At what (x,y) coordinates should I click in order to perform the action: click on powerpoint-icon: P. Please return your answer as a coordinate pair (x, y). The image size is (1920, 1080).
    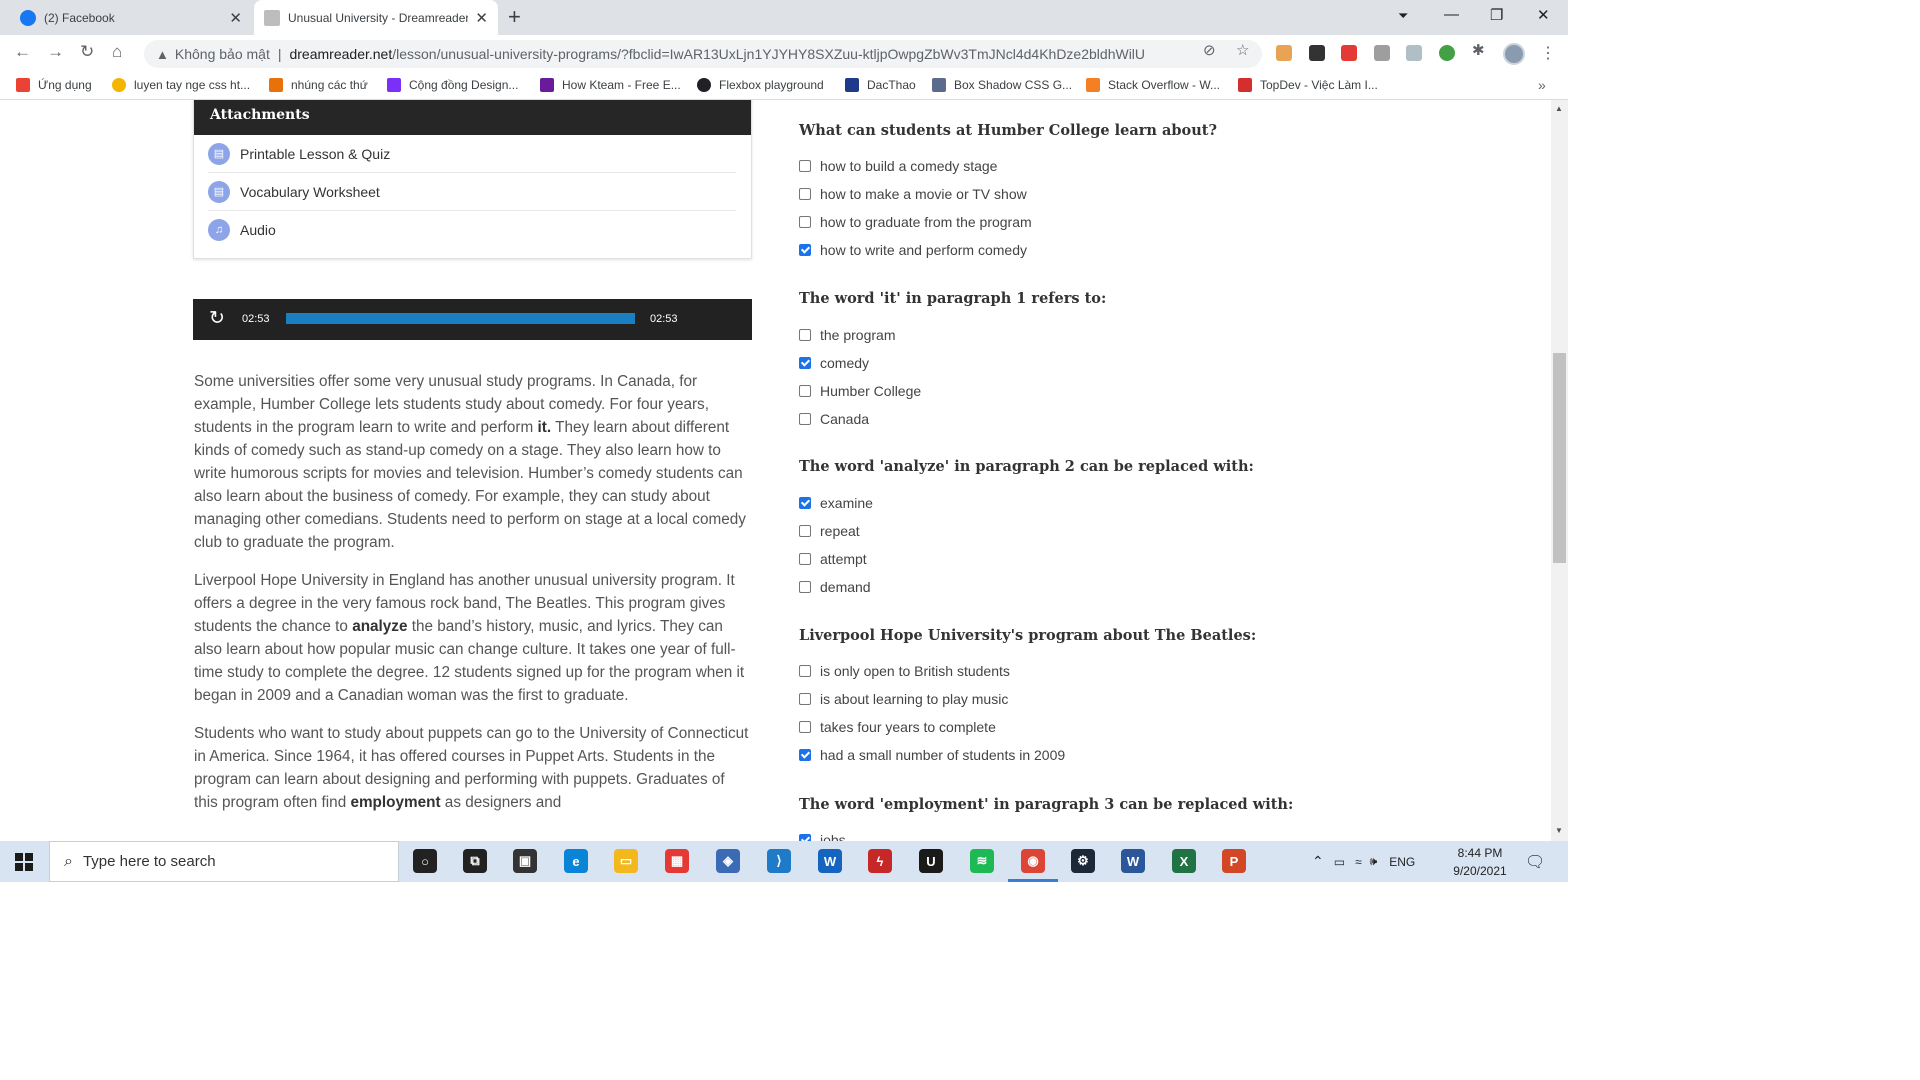
    Looking at the image, I should click on (1234, 861).